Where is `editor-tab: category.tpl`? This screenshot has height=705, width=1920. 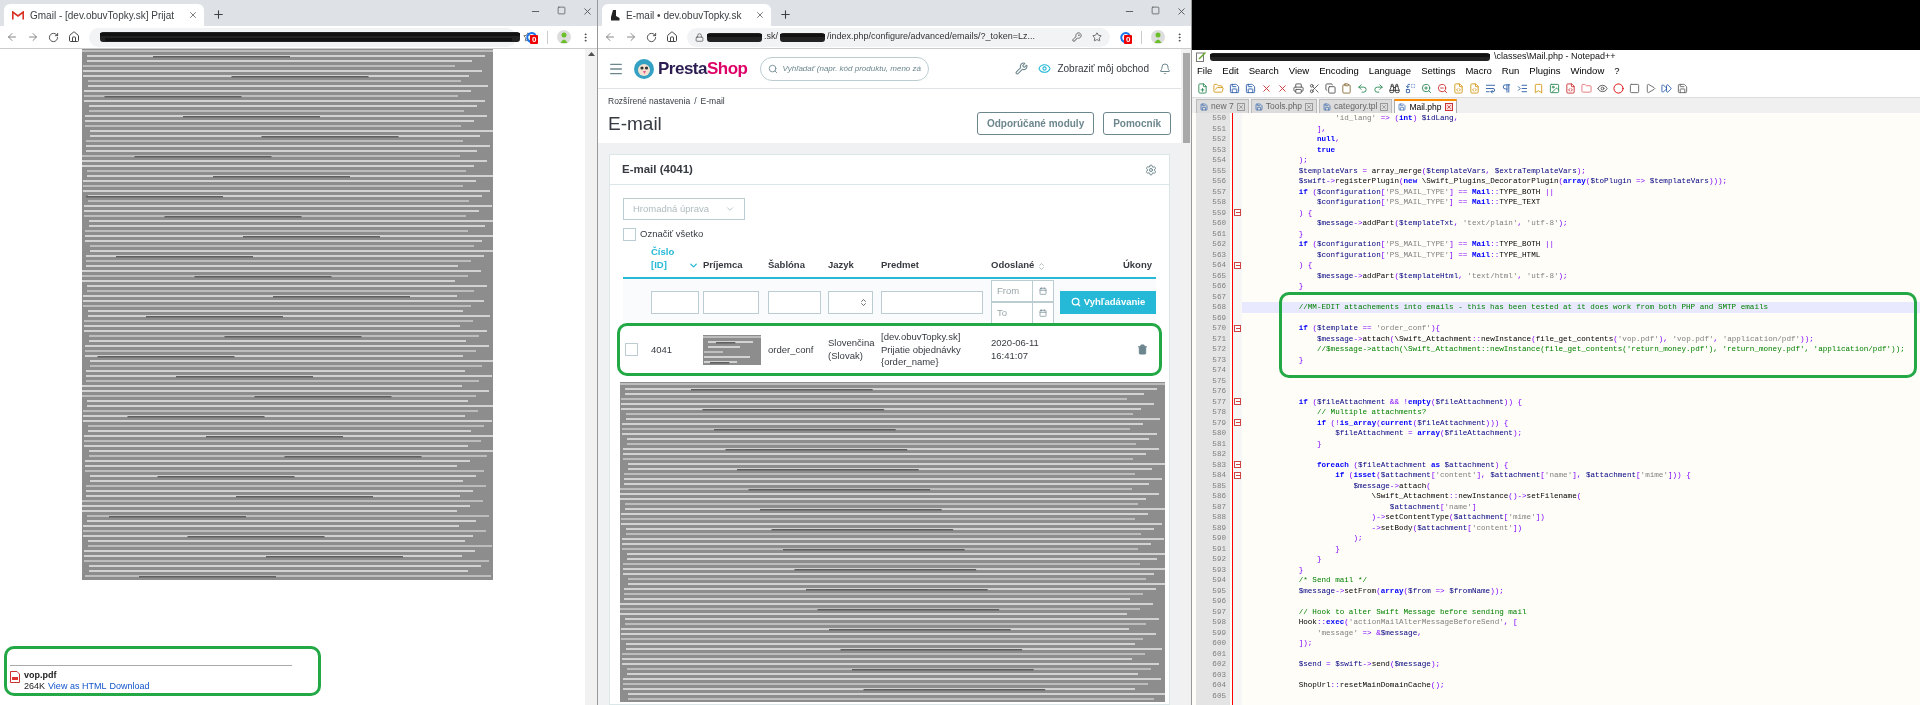
editor-tab: category.tpl is located at coordinates (1356, 106).